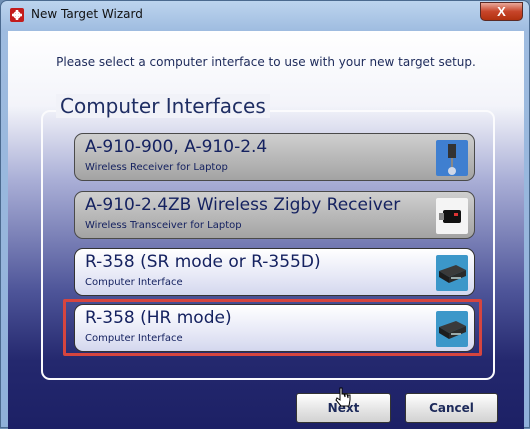  I want to click on usb-transceiver-icon, so click(452, 216).